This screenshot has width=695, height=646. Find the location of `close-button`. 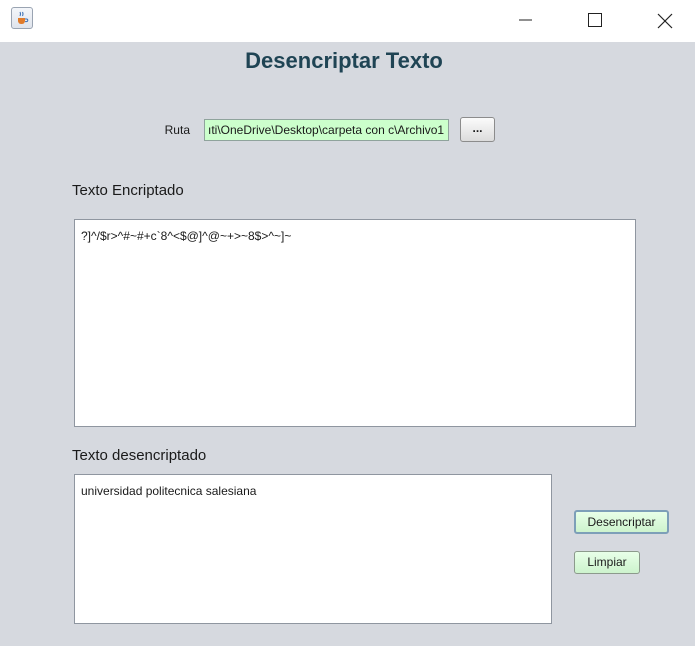

close-button is located at coordinates (664, 20).